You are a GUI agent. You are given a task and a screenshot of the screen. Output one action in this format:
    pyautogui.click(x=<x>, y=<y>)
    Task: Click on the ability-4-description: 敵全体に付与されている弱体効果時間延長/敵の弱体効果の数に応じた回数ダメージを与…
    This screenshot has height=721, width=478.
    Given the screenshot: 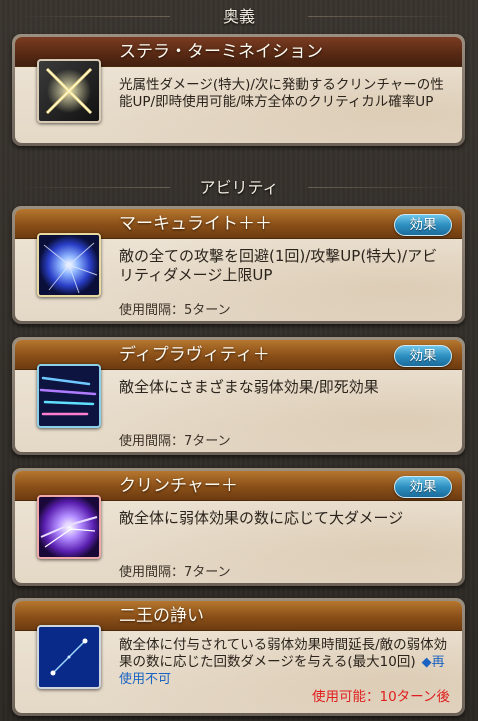 What is the action you would take?
    pyautogui.click(x=283, y=662)
    